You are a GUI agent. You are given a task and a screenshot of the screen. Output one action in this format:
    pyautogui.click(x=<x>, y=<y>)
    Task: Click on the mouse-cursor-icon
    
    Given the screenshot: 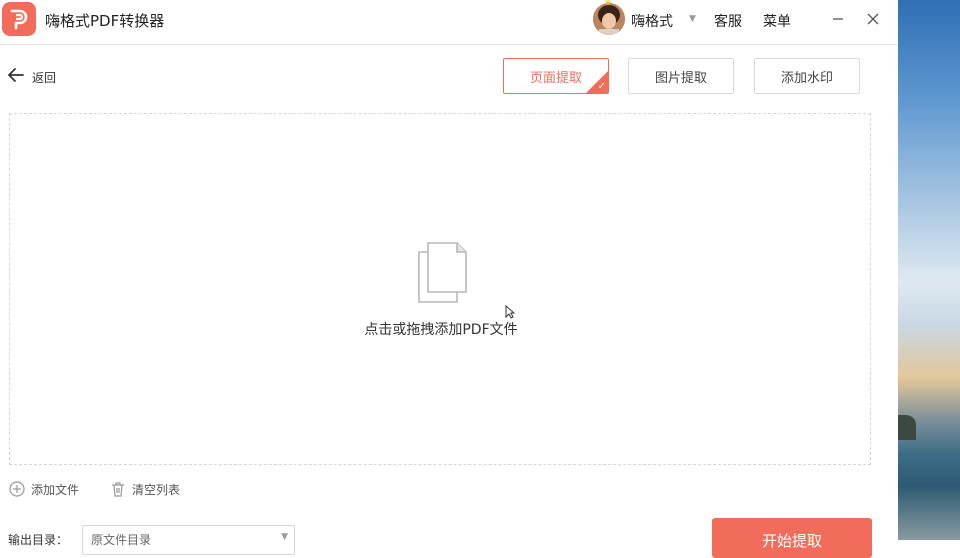 What is the action you would take?
    pyautogui.click(x=510, y=313)
    